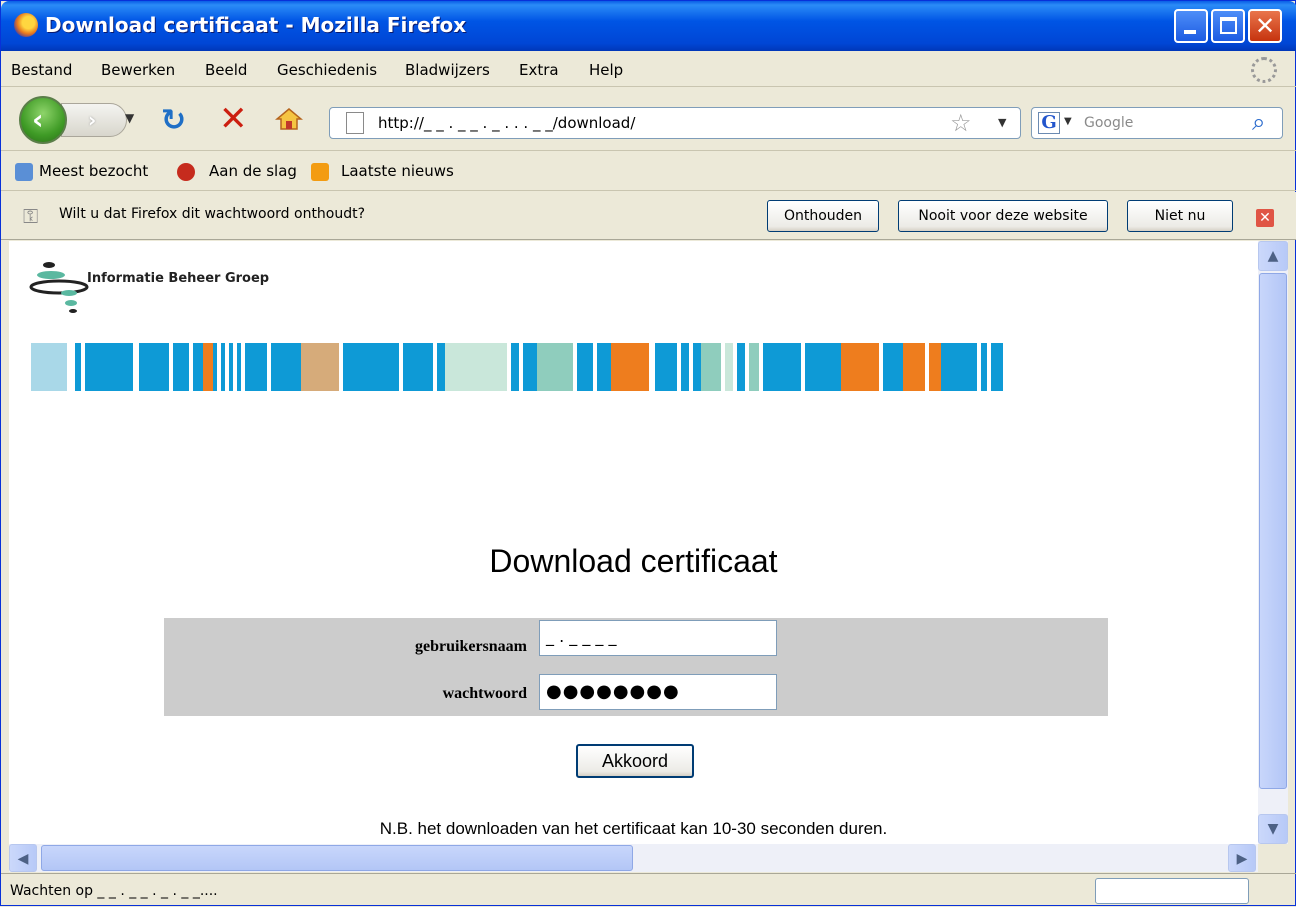 Image resolution: width=1296 pixels, height=907 pixels. Describe the element at coordinates (1003, 216) in the screenshot. I see `never-button: Nooit voor deze website` at that location.